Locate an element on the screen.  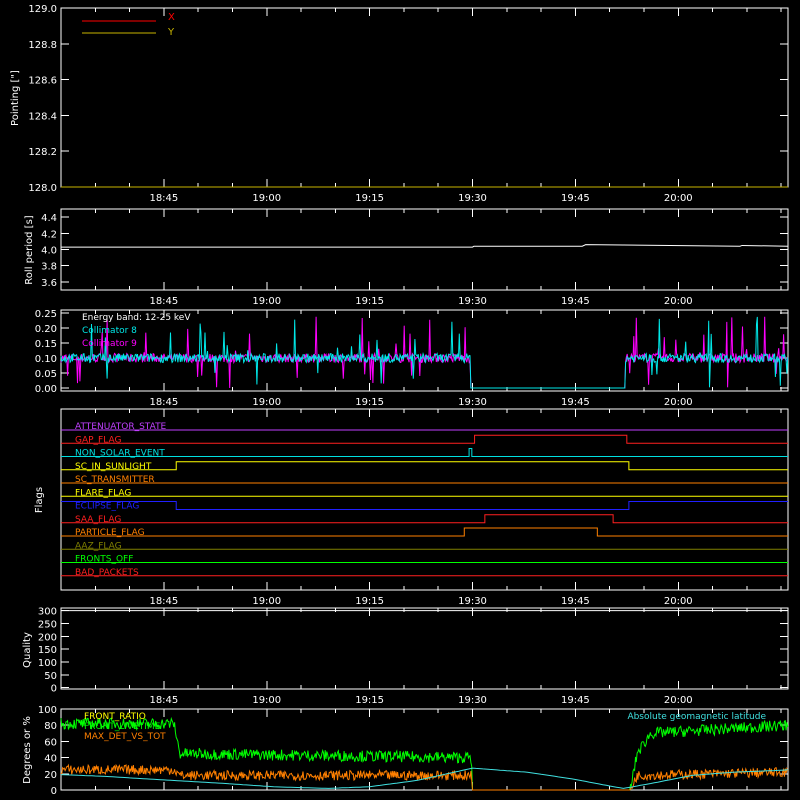
legend-collimator-9: Collimator 9 is located at coordinates (109, 344).